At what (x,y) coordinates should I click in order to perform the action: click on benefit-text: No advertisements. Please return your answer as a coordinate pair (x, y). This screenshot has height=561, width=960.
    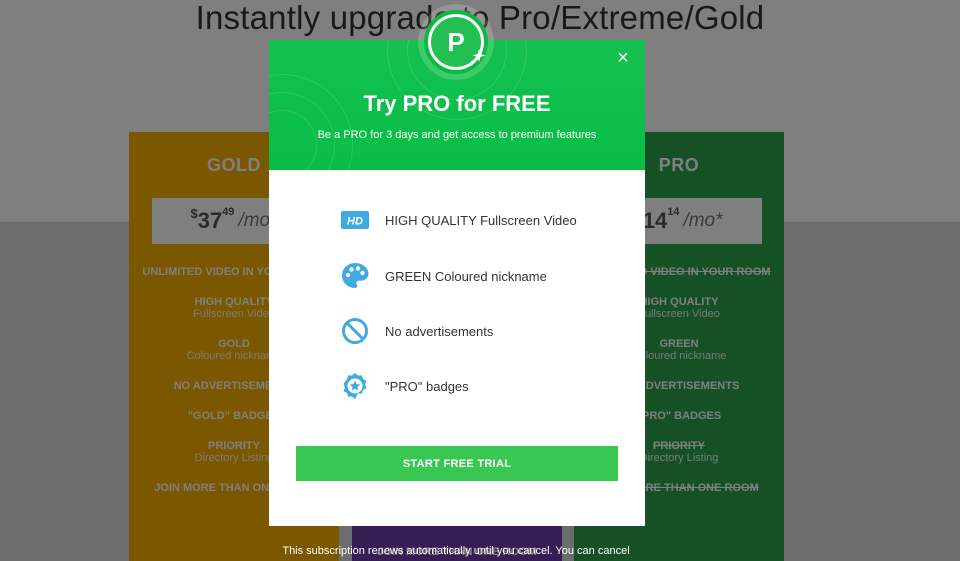
    Looking at the image, I should click on (439, 331).